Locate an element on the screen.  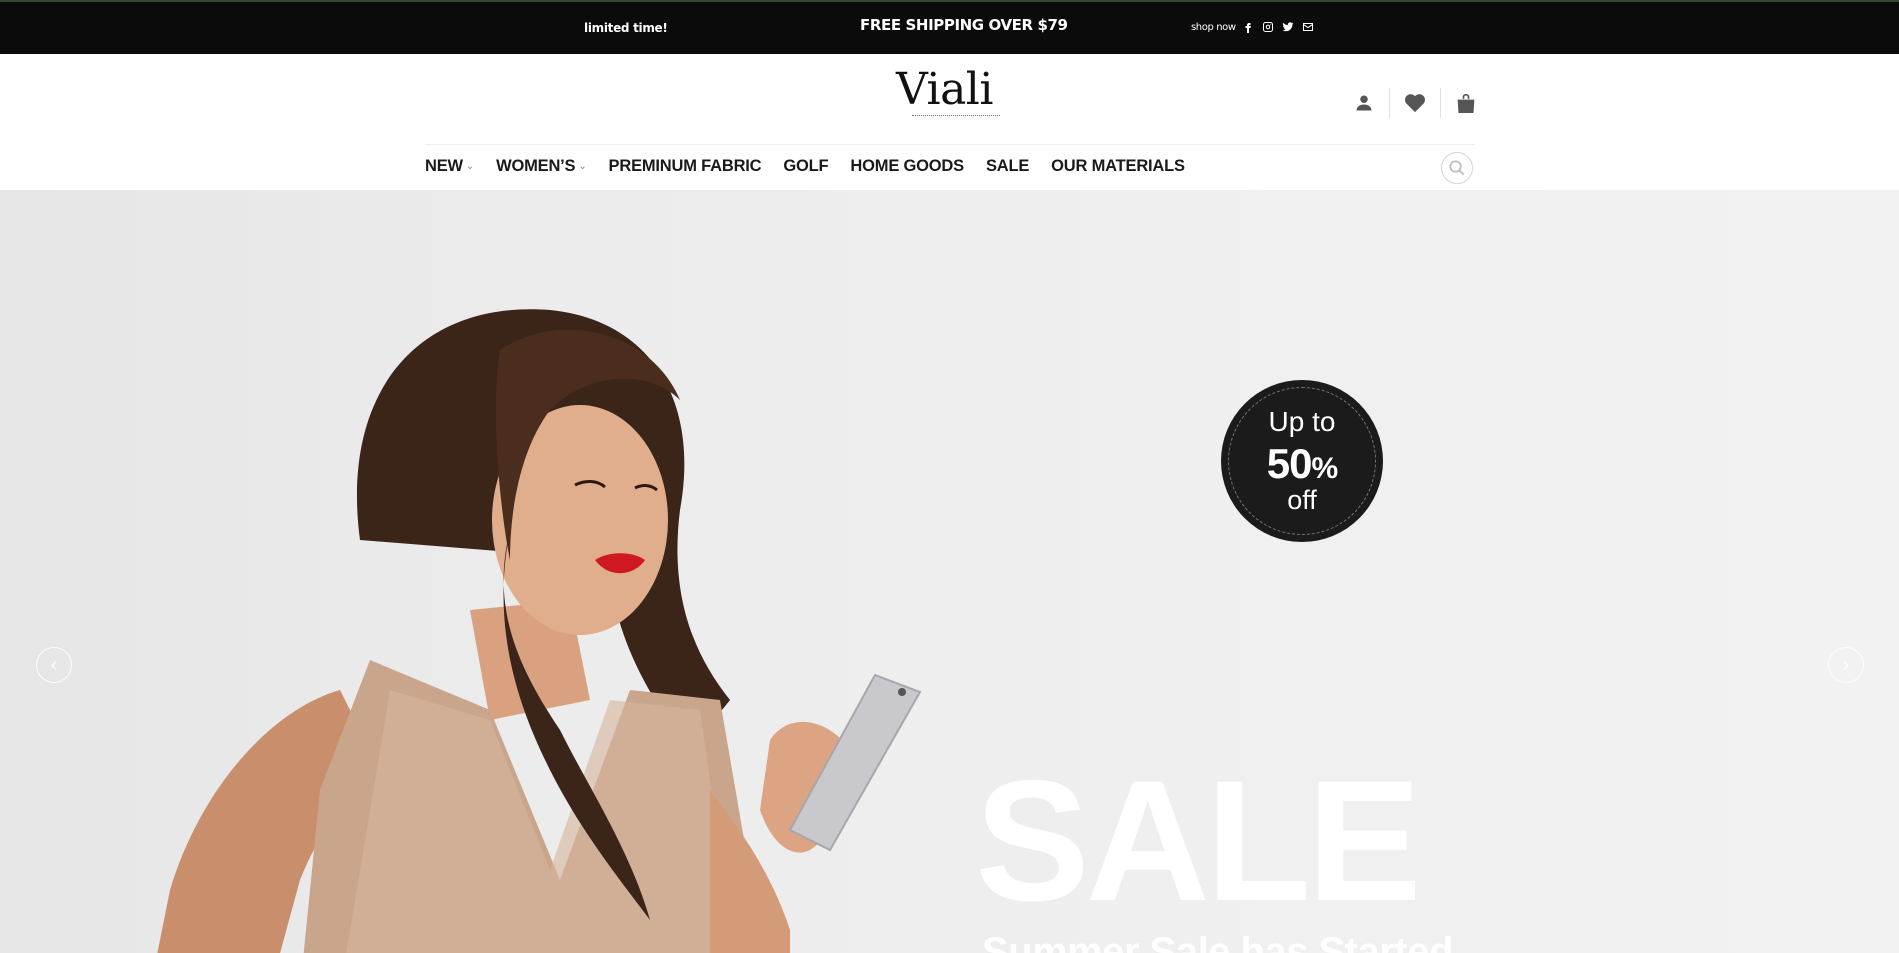
nav-item-our-materials: OUR MATERIALS is located at coordinates (1118, 166).